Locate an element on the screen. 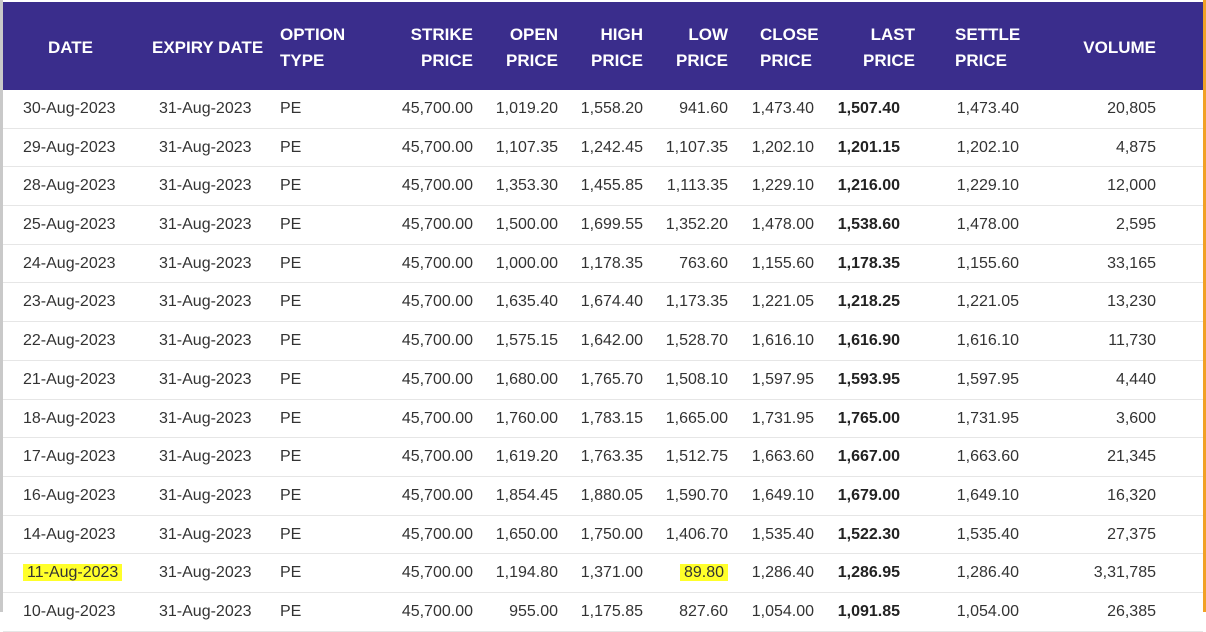  low-value: 941.60 is located at coordinates (703, 108).